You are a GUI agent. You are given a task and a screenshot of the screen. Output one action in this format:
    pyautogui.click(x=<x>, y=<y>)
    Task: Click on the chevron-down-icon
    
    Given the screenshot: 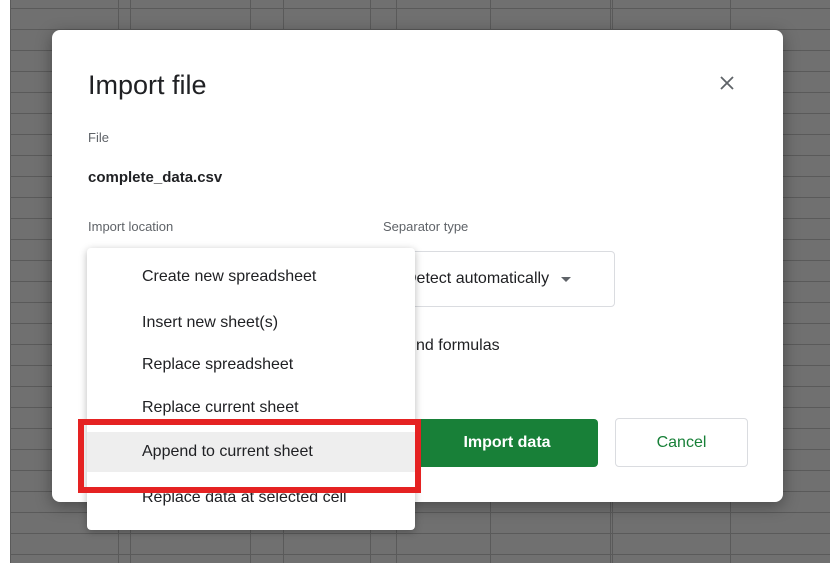 What is the action you would take?
    pyautogui.click(x=566, y=279)
    